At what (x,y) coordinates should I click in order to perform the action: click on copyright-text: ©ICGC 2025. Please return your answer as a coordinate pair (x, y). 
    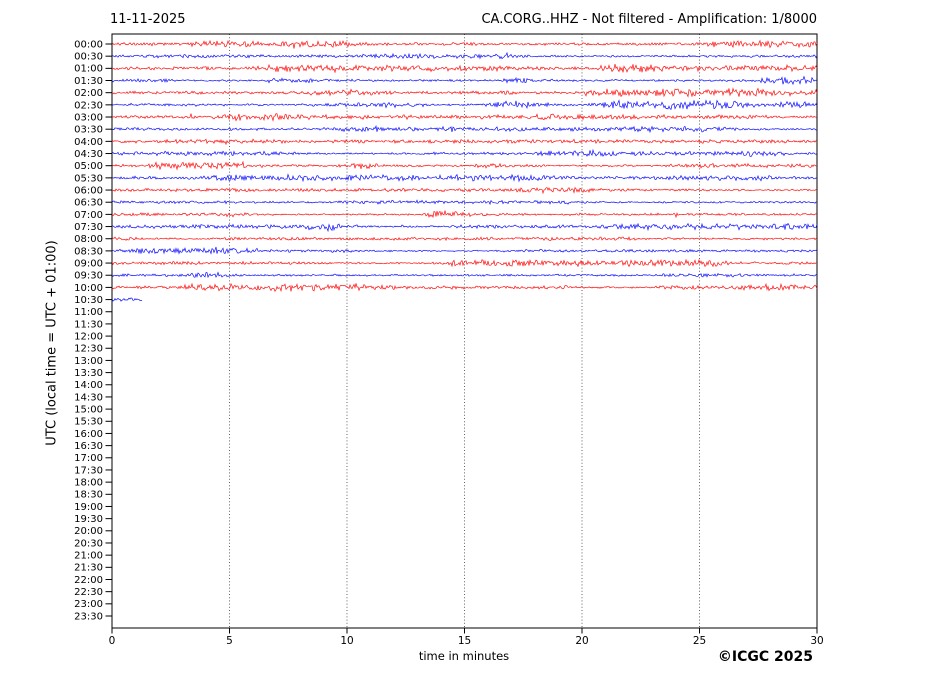
    Looking at the image, I should click on (765, 657).